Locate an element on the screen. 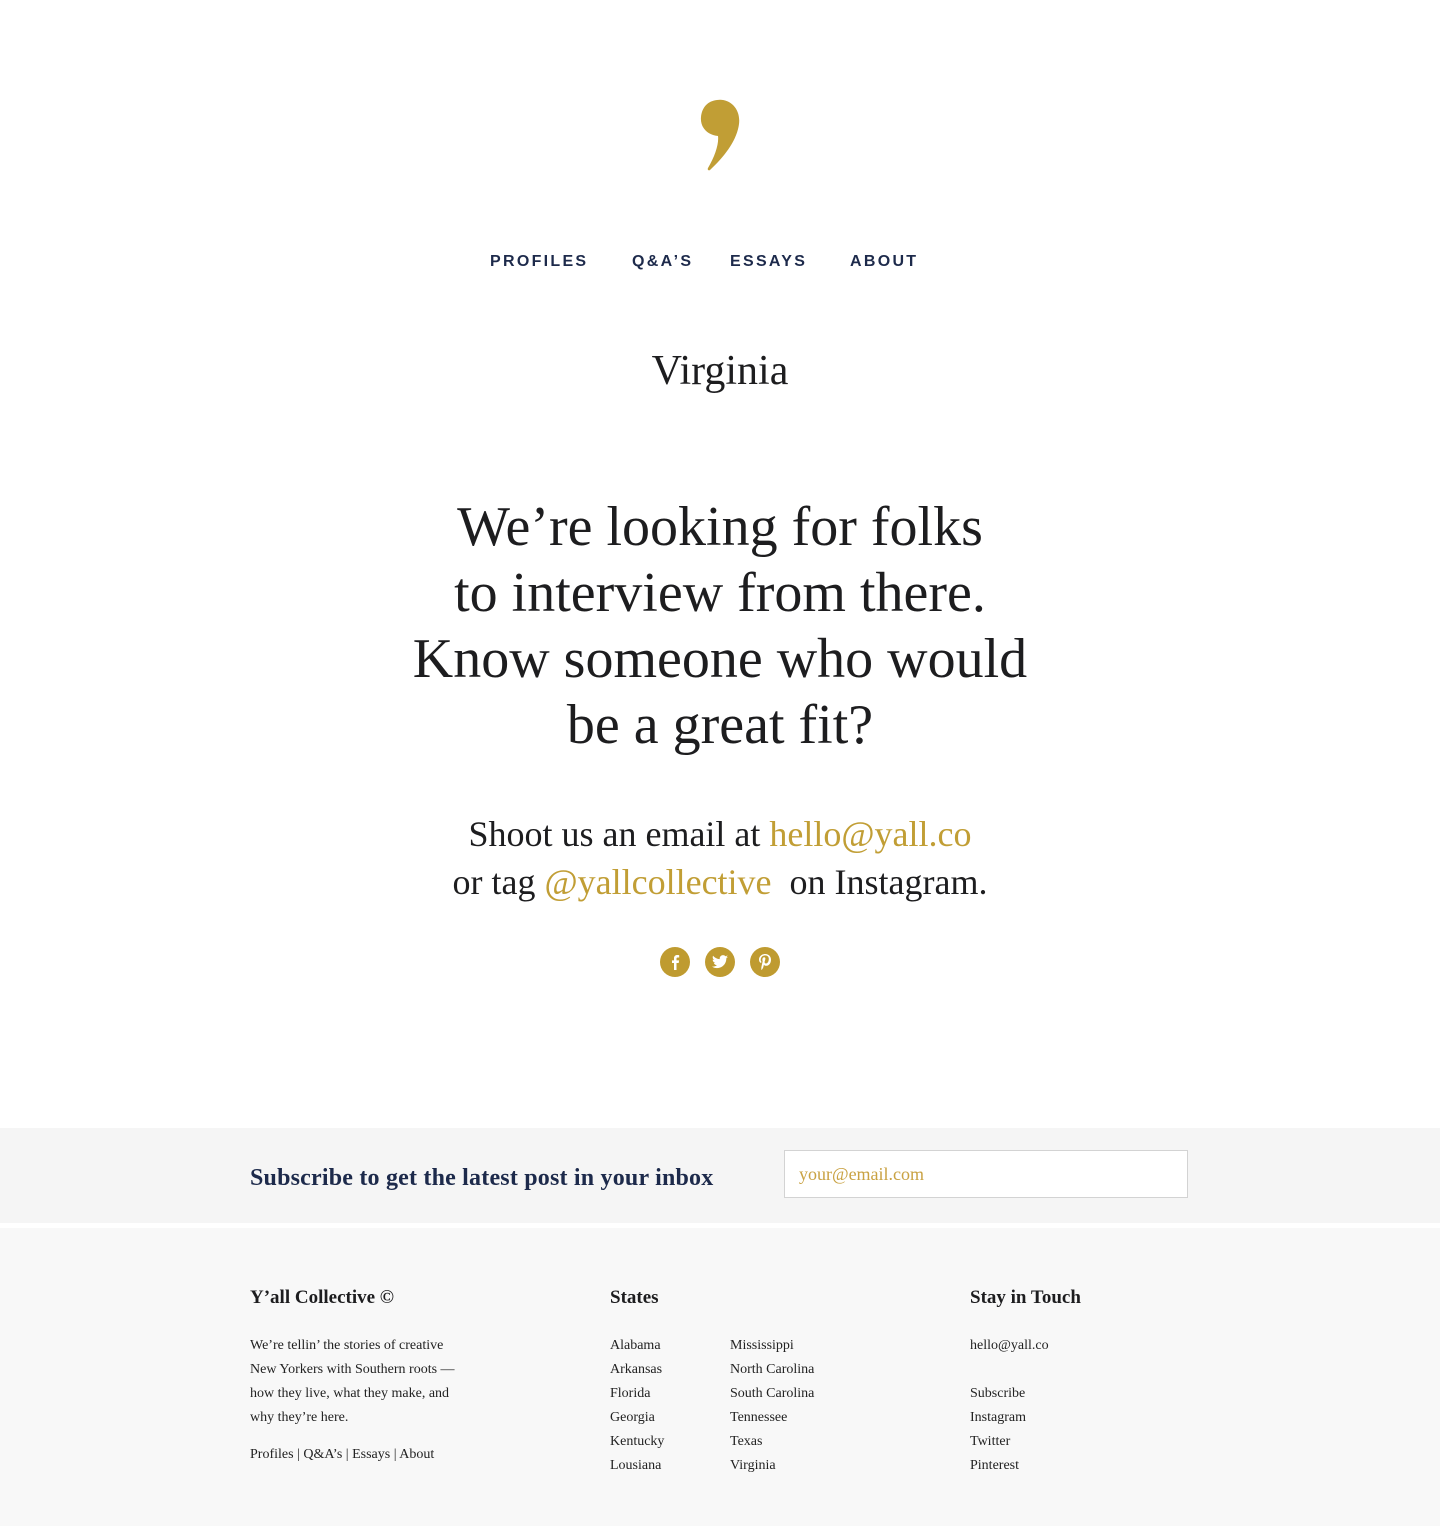  state-link-virginia: Virginia is located at coordinates (810, 1466).